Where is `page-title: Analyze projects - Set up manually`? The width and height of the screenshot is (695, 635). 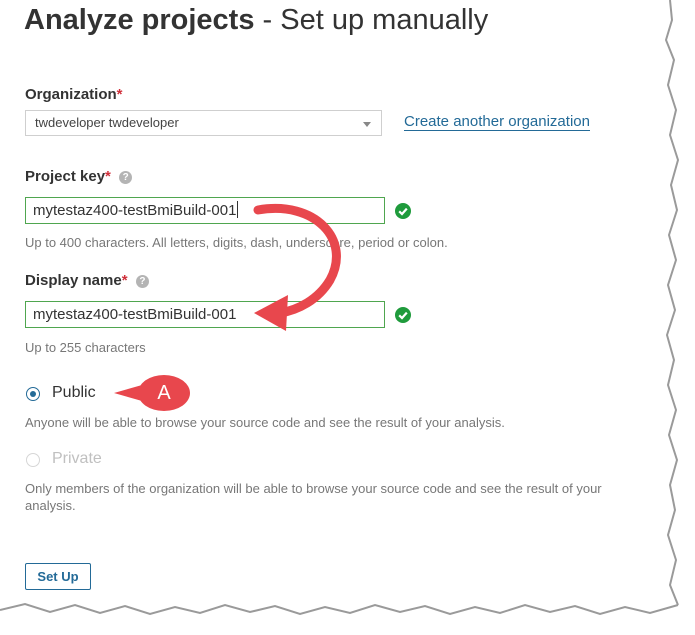 page-title: Analyze projects - Set up manually is located at coordinates (256, 20).